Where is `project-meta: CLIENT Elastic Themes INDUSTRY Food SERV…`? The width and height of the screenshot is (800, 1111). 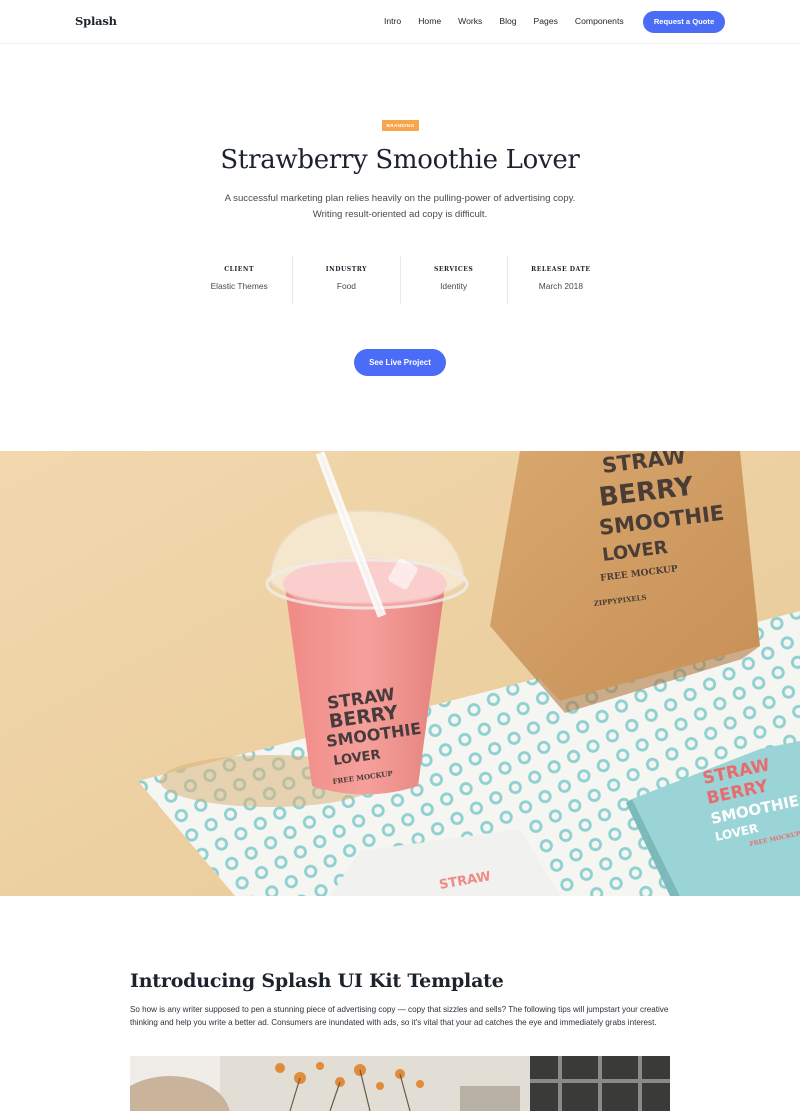 project-meta: CLIENT Elastic Themes INDUSTRY Food SERV… is located at coordinates (400, 280).